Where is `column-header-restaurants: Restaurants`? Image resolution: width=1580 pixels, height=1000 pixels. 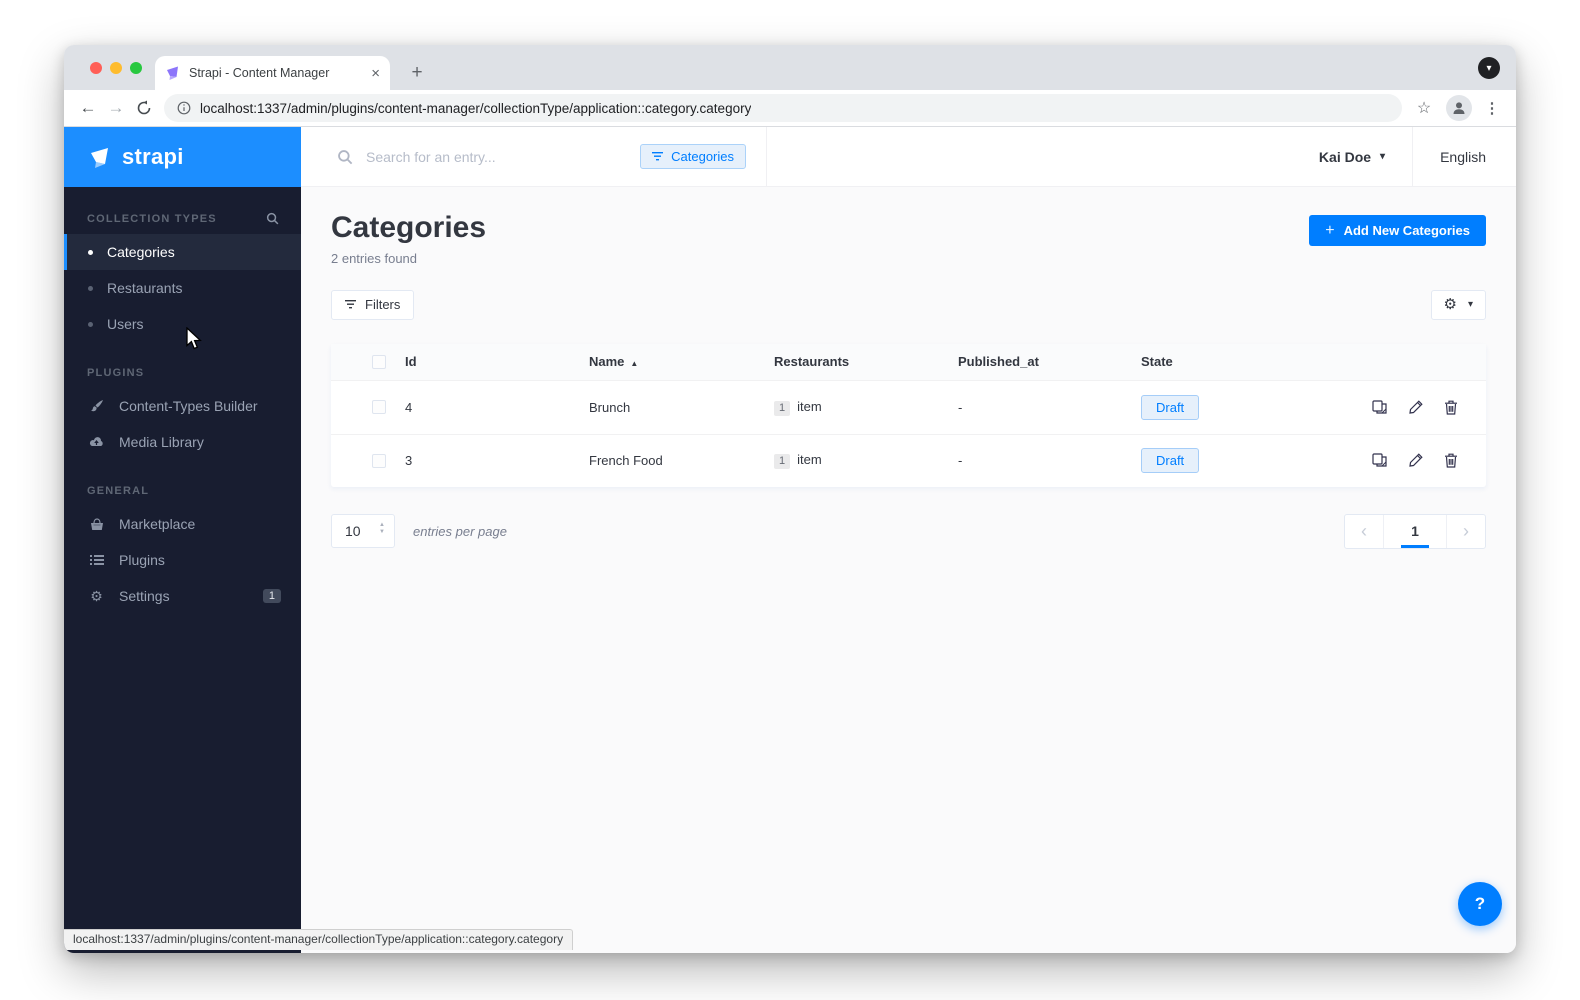
column-header-restaurants: Restaurants is located at coordinates (866, 361).